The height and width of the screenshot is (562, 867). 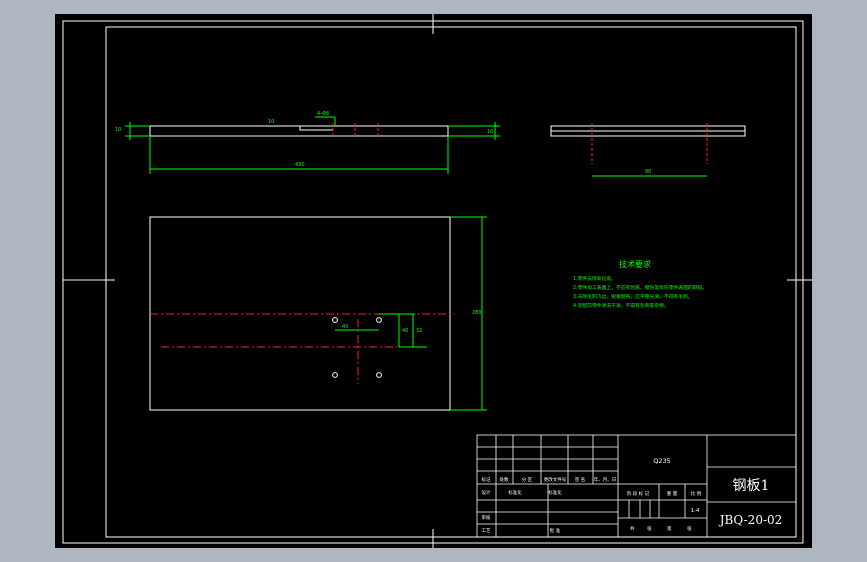 I want to click on scale-value: 1:4, so click(x=695, y=511).